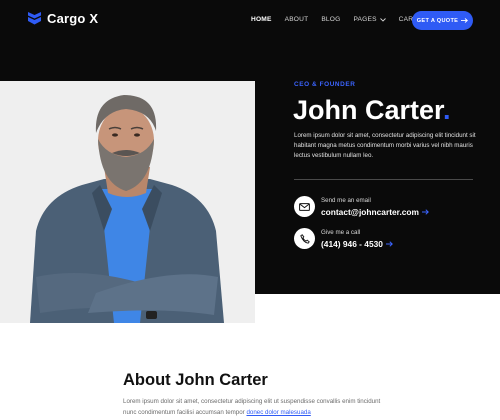  I want to click on nav-blog: BLOG, so click(330, 19).